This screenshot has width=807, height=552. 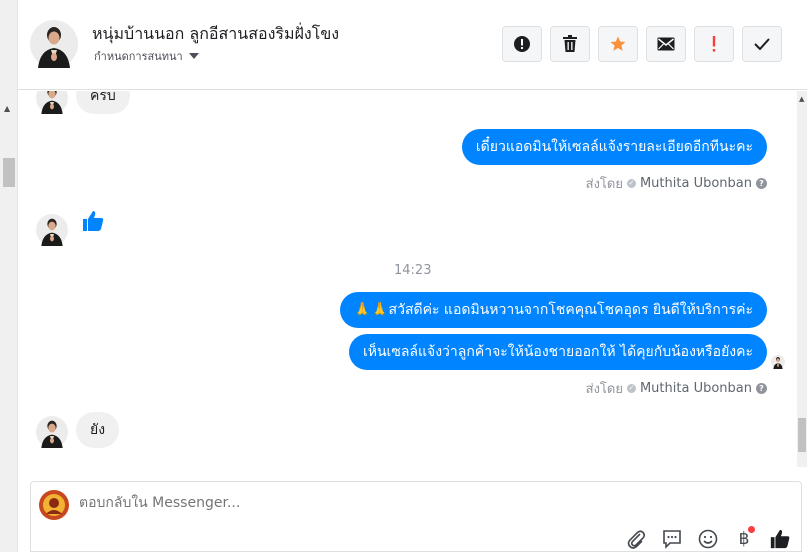 I want to click on reply-composer: ฿, so click(x=416, y=516).